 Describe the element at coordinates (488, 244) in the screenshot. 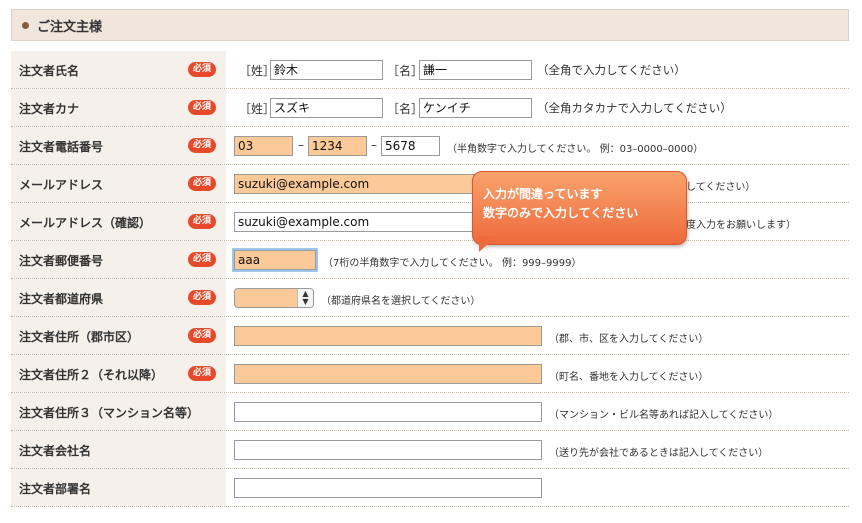

I see `tooltip-tail` at that location.